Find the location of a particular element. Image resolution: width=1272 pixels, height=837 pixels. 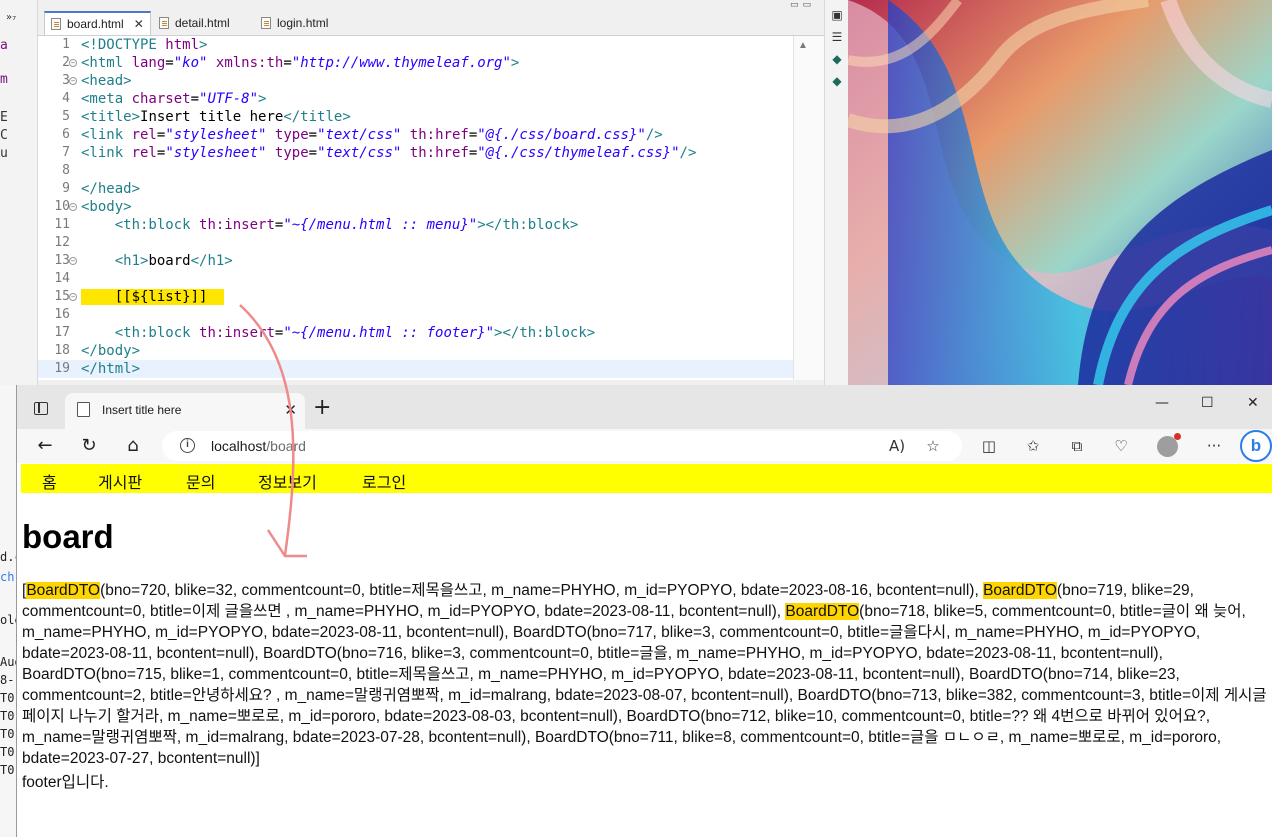

code-text: <title>Insert title here</title> is located at coordinates (216, 117).